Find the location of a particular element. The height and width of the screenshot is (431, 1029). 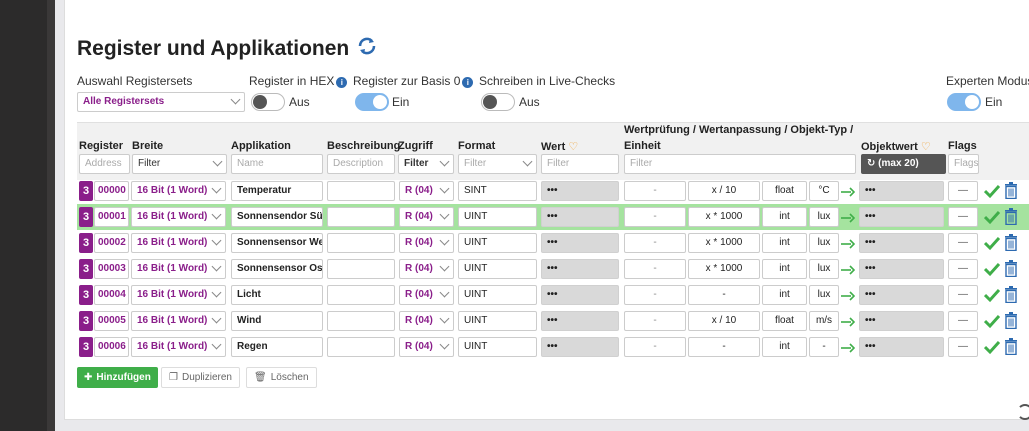

register-address: 00000 is located at coordinates (111, 191).